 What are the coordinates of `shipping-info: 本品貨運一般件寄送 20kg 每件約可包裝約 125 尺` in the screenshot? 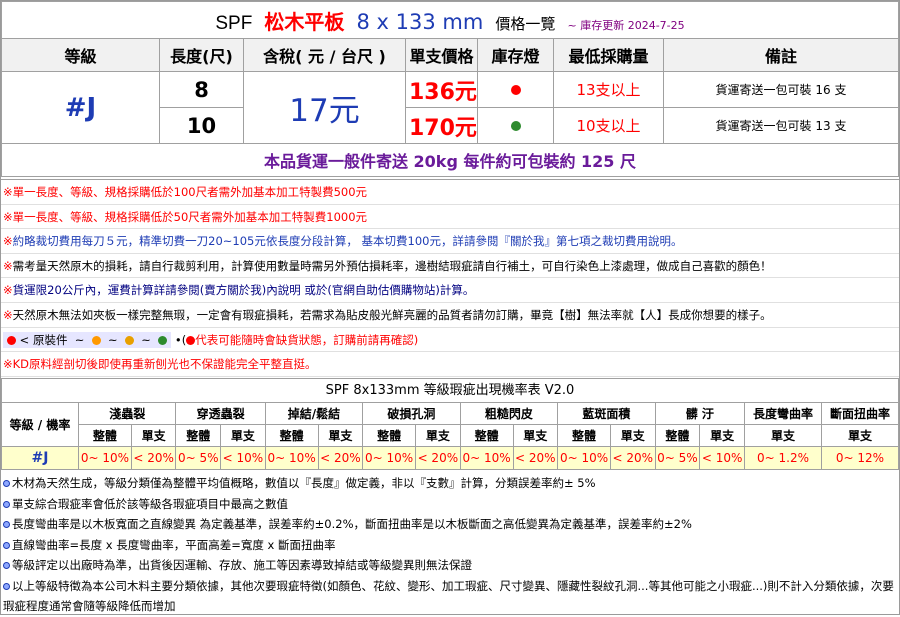 It's located at (450, 160).